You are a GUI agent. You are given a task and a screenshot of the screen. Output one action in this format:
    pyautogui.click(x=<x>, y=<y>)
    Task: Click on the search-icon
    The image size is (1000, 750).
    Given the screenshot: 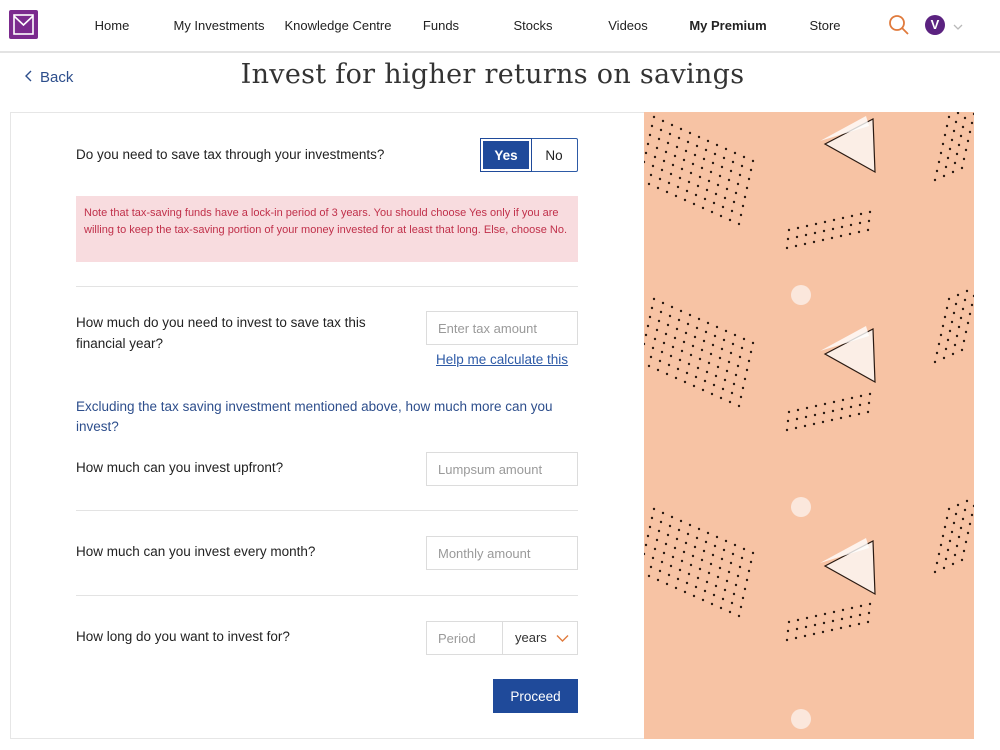 What is the action you would take?
    pyautogui.click(x=899, y=25)
    